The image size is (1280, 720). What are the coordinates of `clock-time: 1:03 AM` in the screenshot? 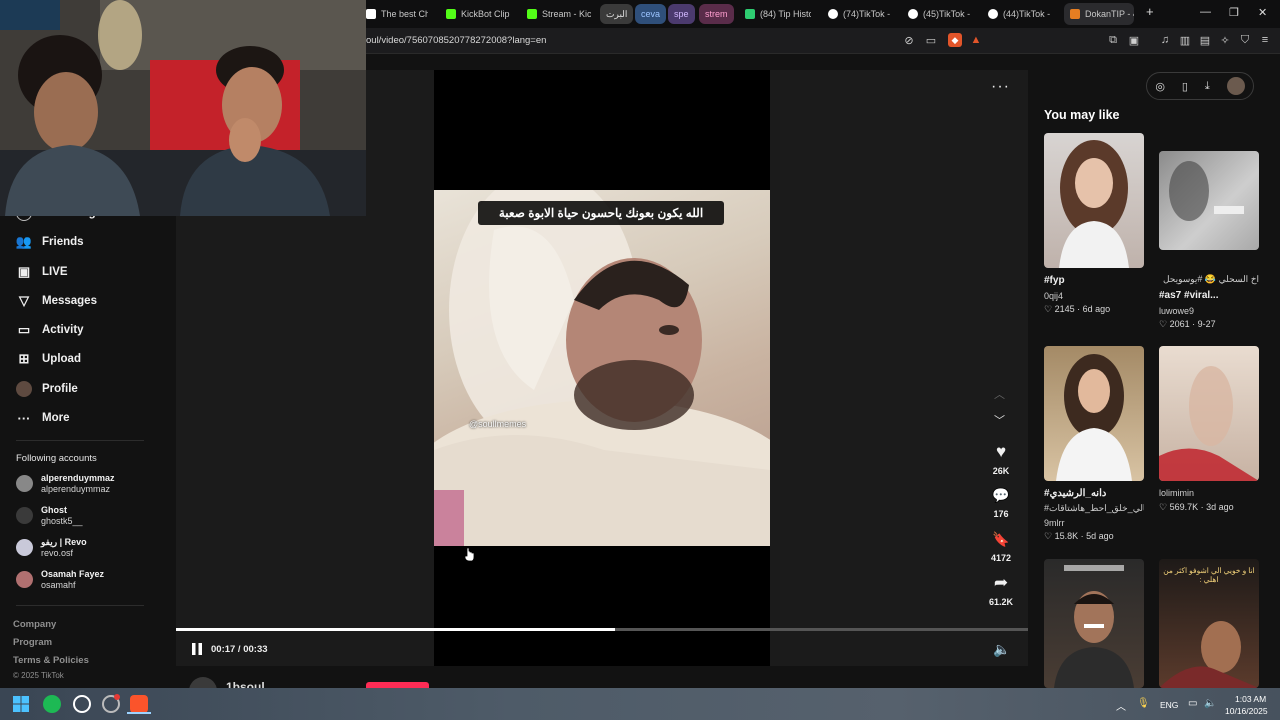 It's located at (1250, 699).